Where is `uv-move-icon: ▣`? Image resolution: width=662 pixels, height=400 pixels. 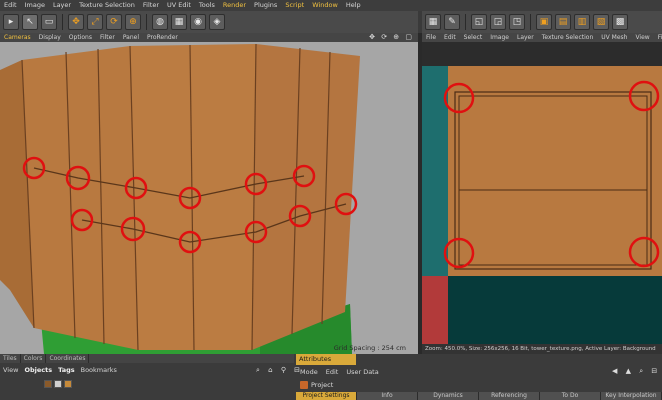 uv-move-icon: ▣ is located at coordinates (544, 22).